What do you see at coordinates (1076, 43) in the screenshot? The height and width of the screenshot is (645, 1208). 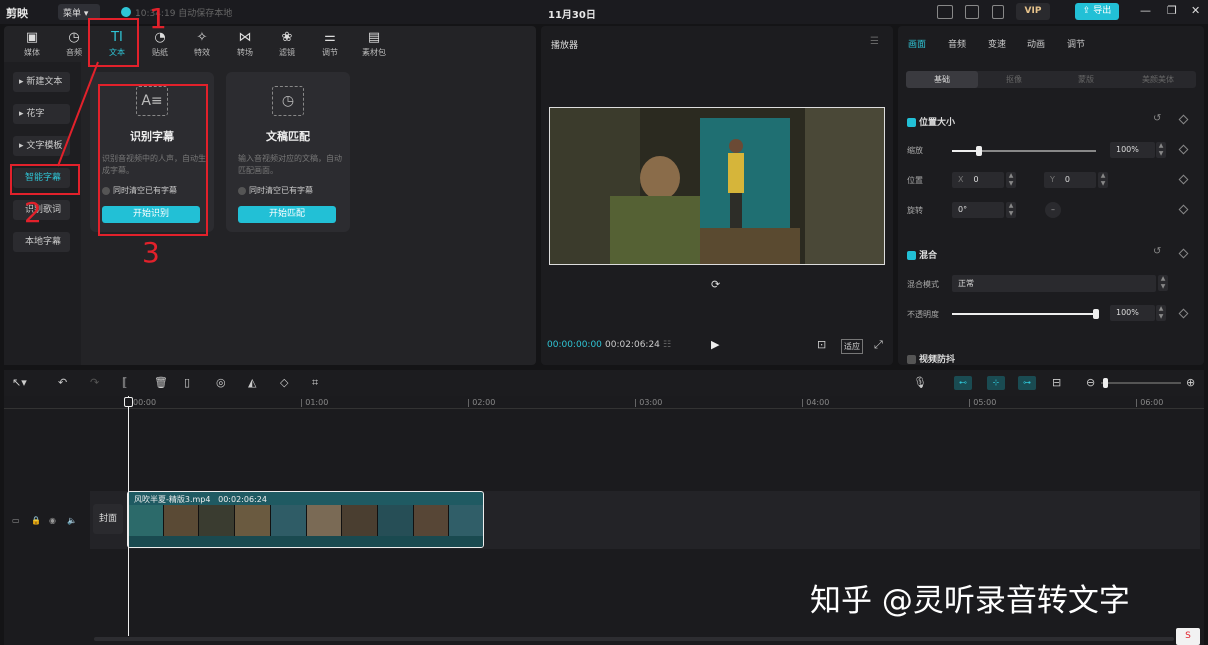 I see `tab-adjust-props: 调节` at bounding box center [1076, 43].